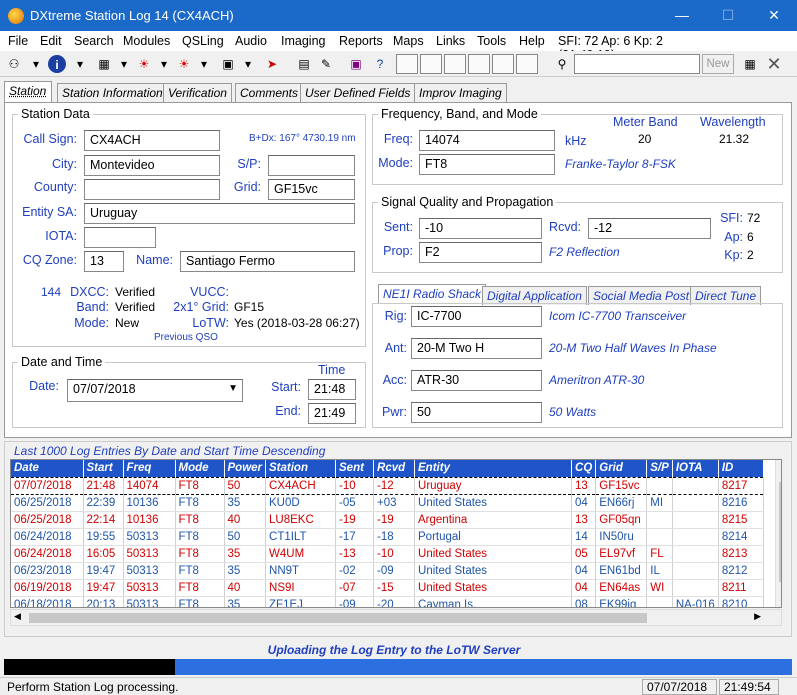  What do you see at coordinates (203, 41) in the screenshot?
I see `menu-qsling: QSLing` at bounding box center [203, 41].